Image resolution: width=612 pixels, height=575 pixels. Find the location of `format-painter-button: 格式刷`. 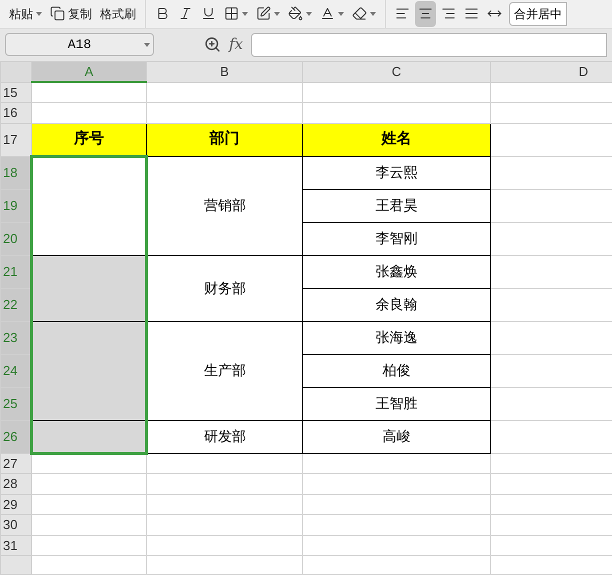

format-painter-button: 格式刷 is located at coordinates (118, 13).